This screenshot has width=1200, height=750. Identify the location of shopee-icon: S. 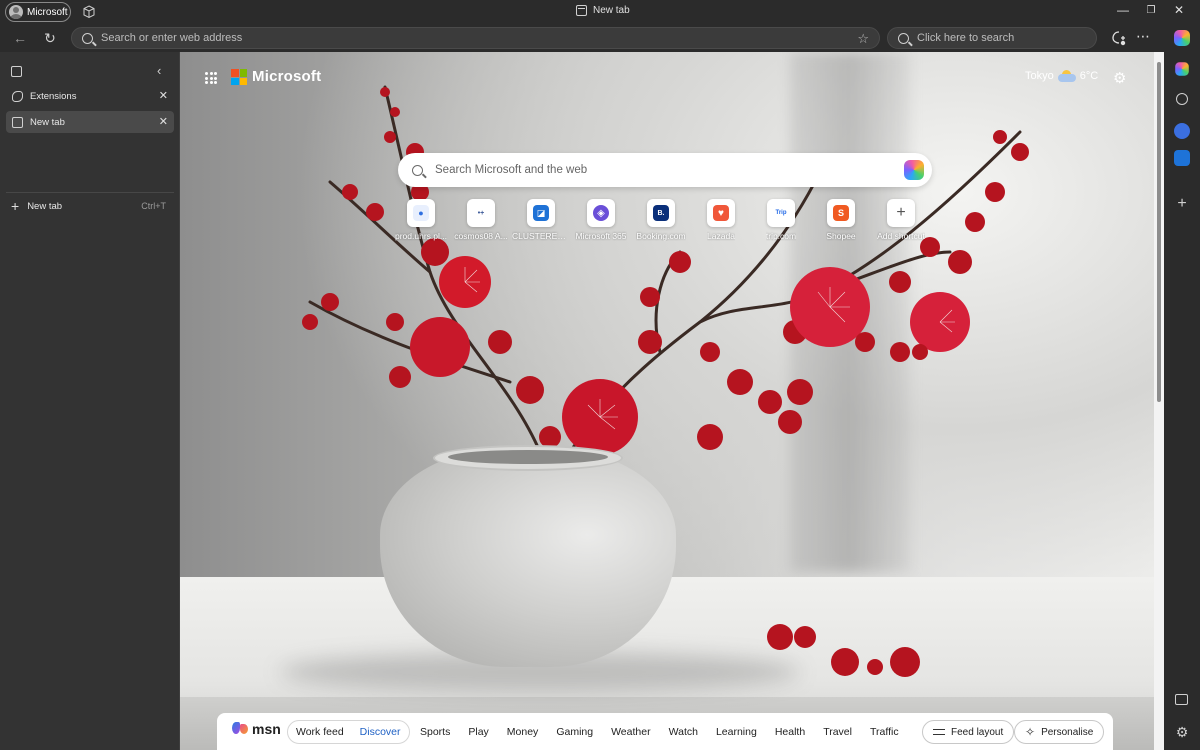
(841, 213).